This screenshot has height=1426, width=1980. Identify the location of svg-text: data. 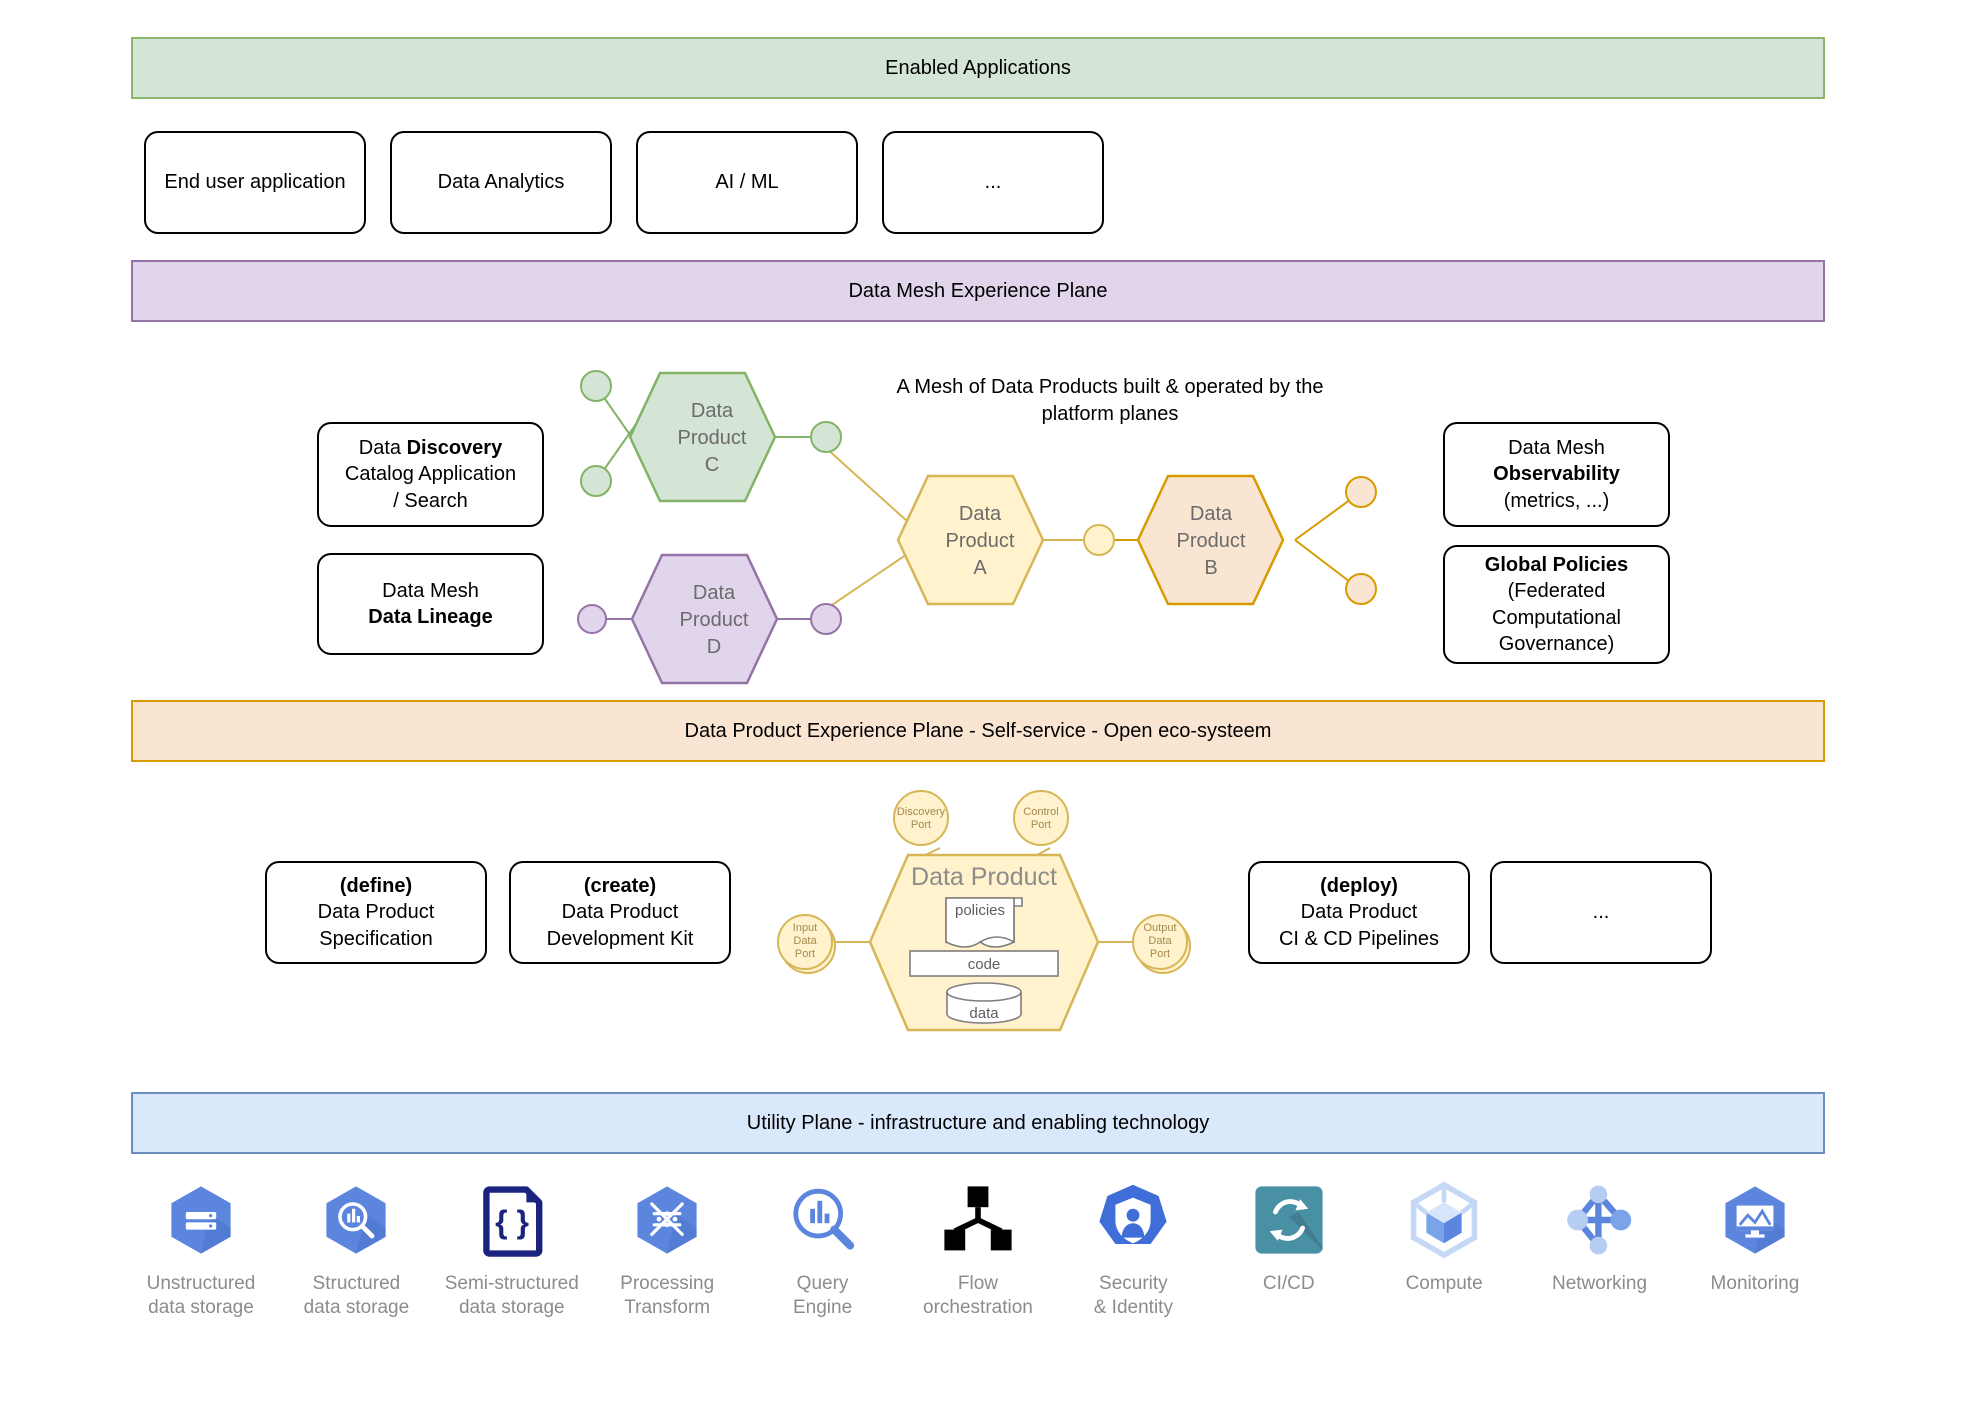
(984, 1013).